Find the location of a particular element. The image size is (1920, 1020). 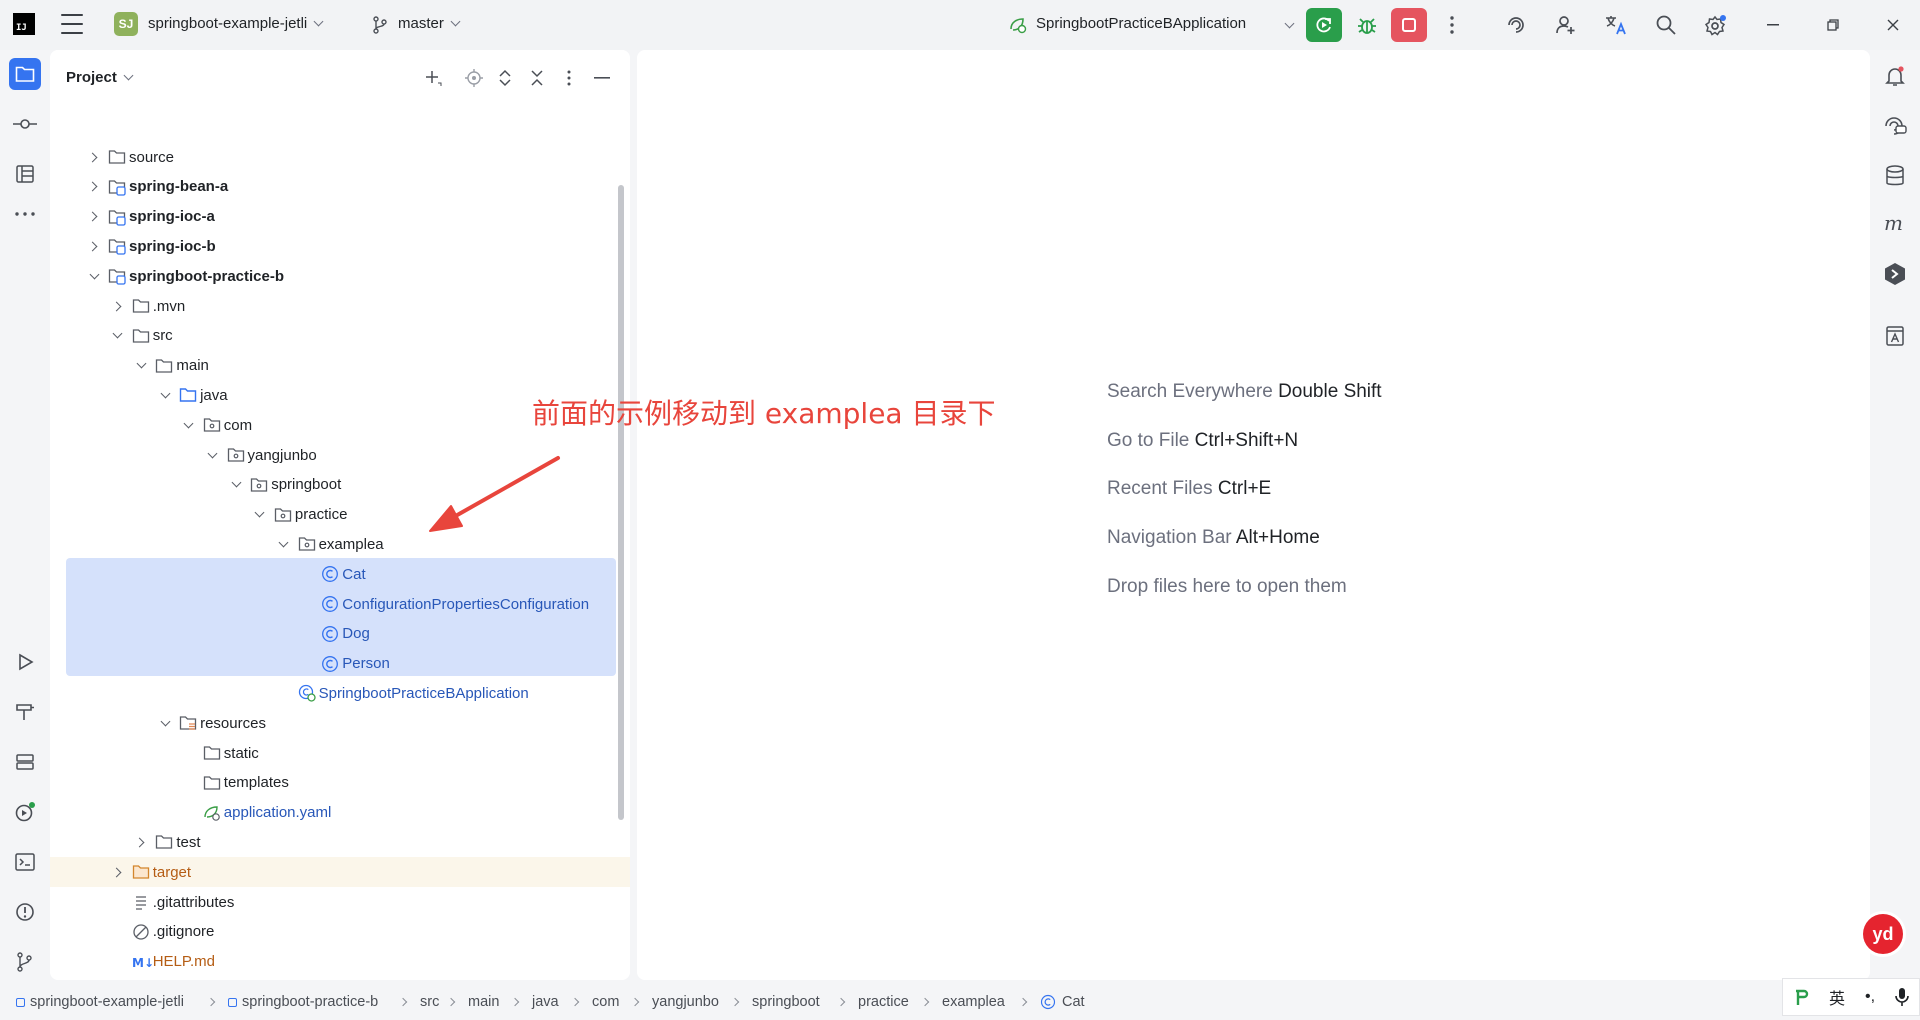

breadcrumb-label: examplea is located at coordinates (973, 1002).